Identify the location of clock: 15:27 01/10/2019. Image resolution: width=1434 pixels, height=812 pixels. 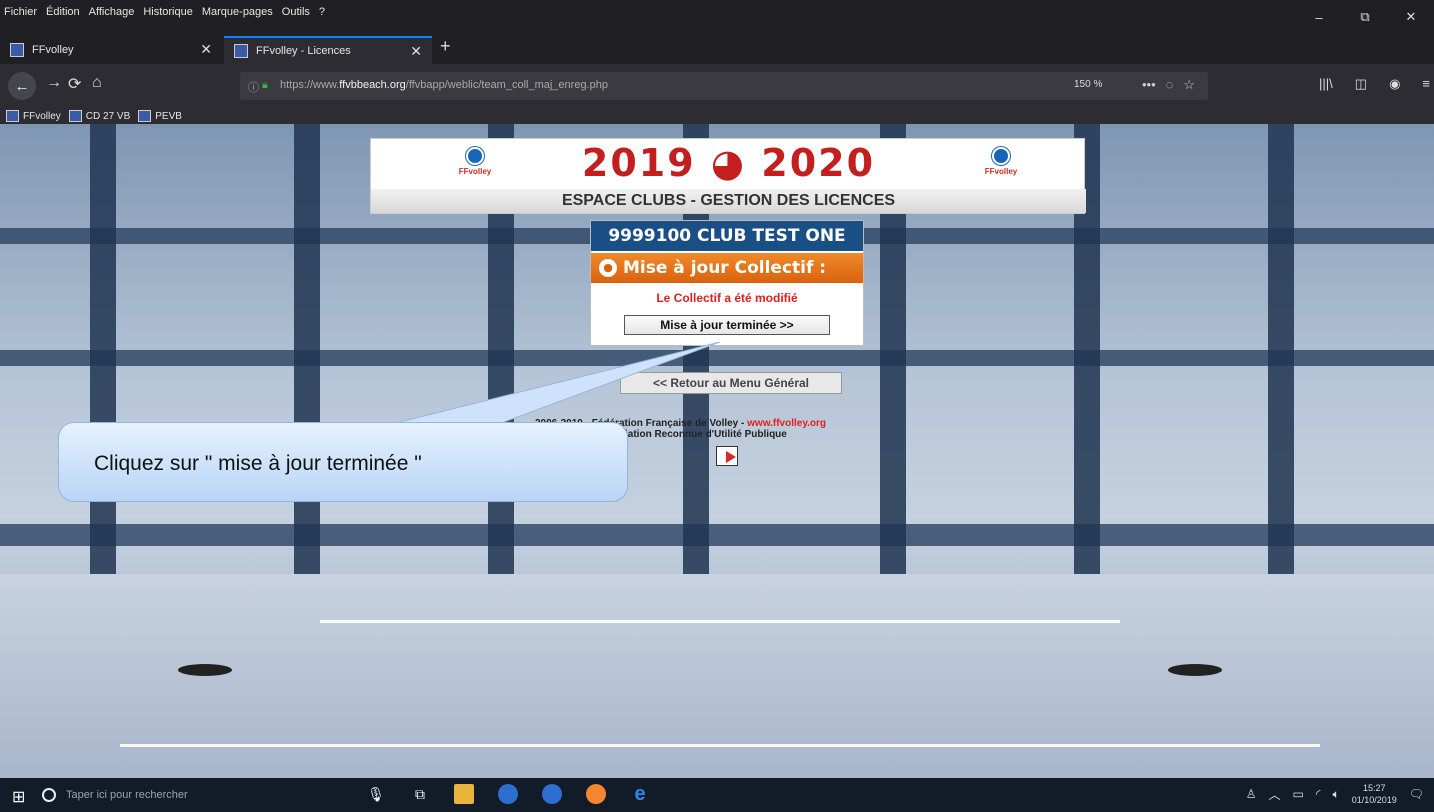
(1374, 794).